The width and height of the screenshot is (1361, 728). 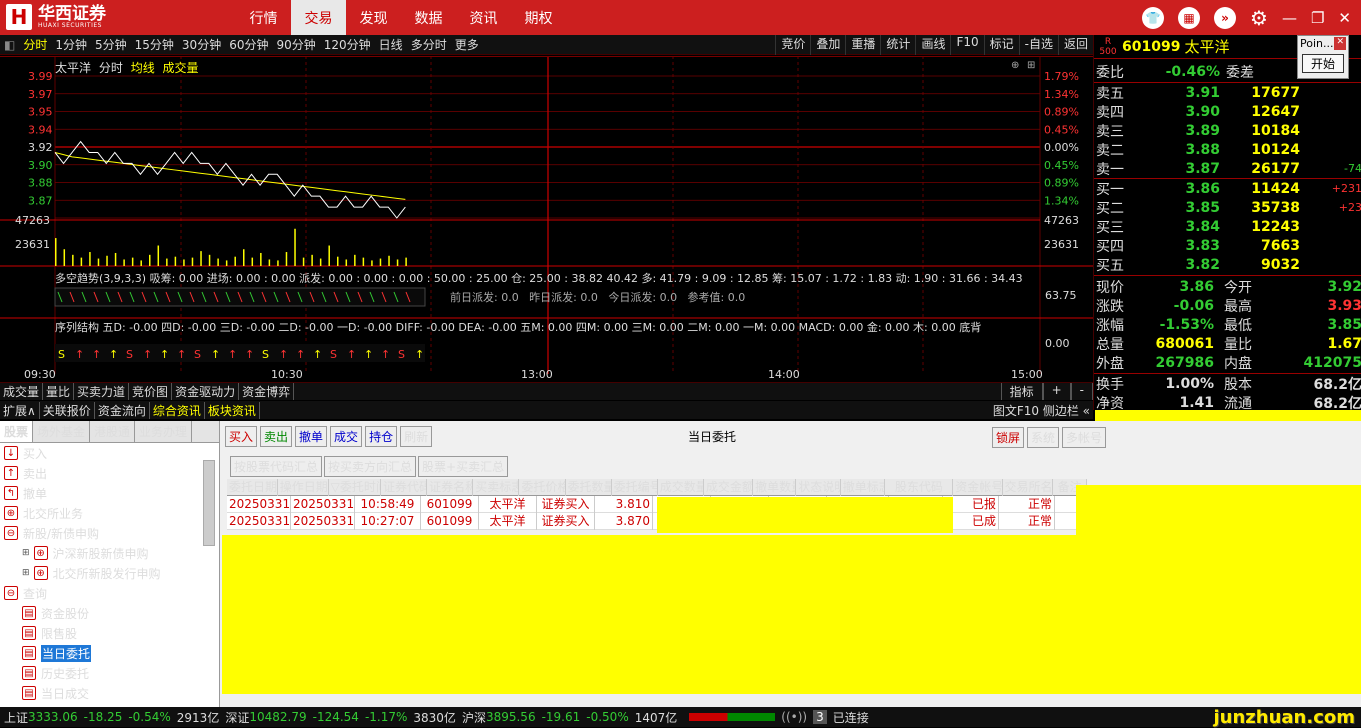 What do you see at coordinates (102, 391) in the screenshot?
I see `indicator-tab: 买卖力道` at bounding box center [102, 391].